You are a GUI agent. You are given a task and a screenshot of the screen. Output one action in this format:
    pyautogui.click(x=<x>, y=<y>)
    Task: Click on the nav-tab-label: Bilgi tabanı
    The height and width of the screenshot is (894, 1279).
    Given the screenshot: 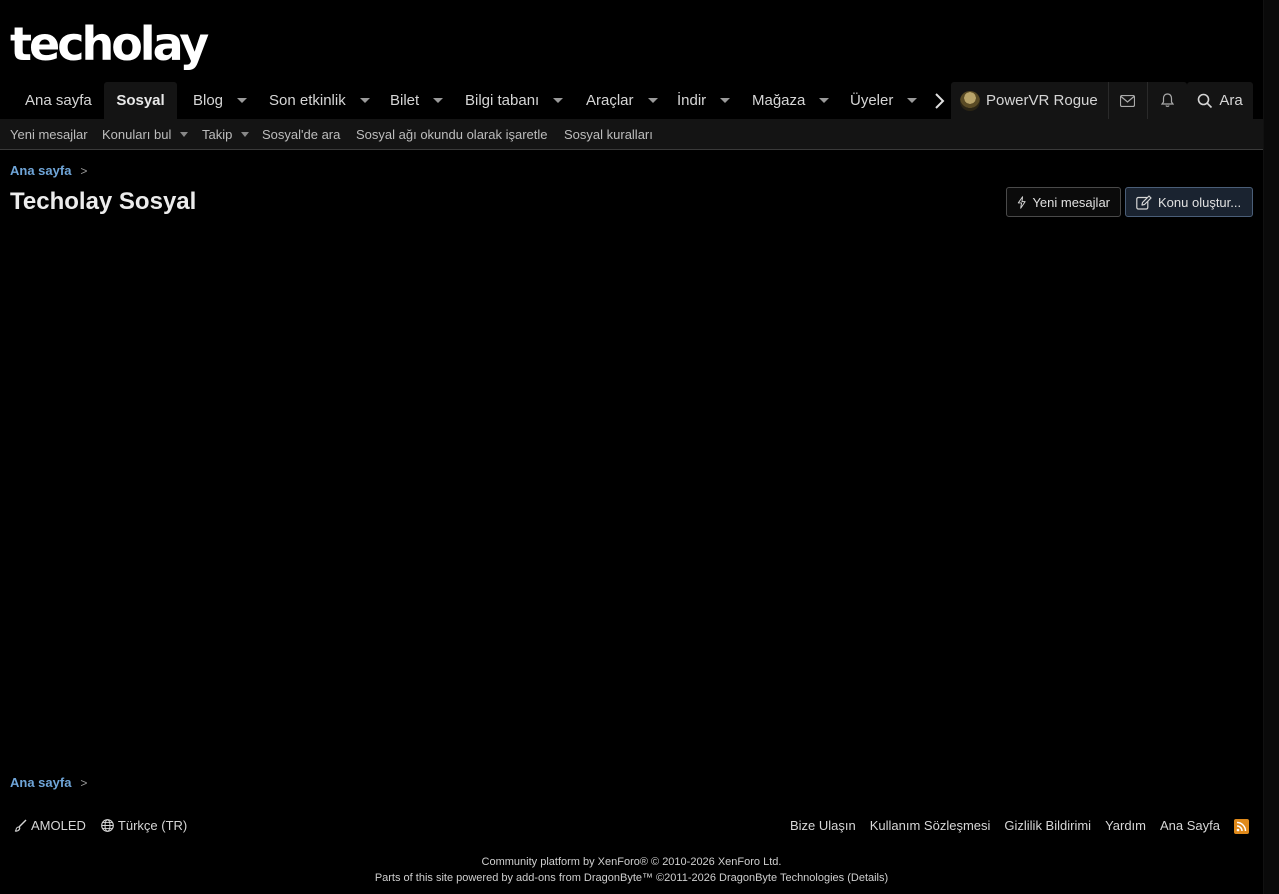 What is the action you would take?
    pyautogui.click(x=502, y=100)
    